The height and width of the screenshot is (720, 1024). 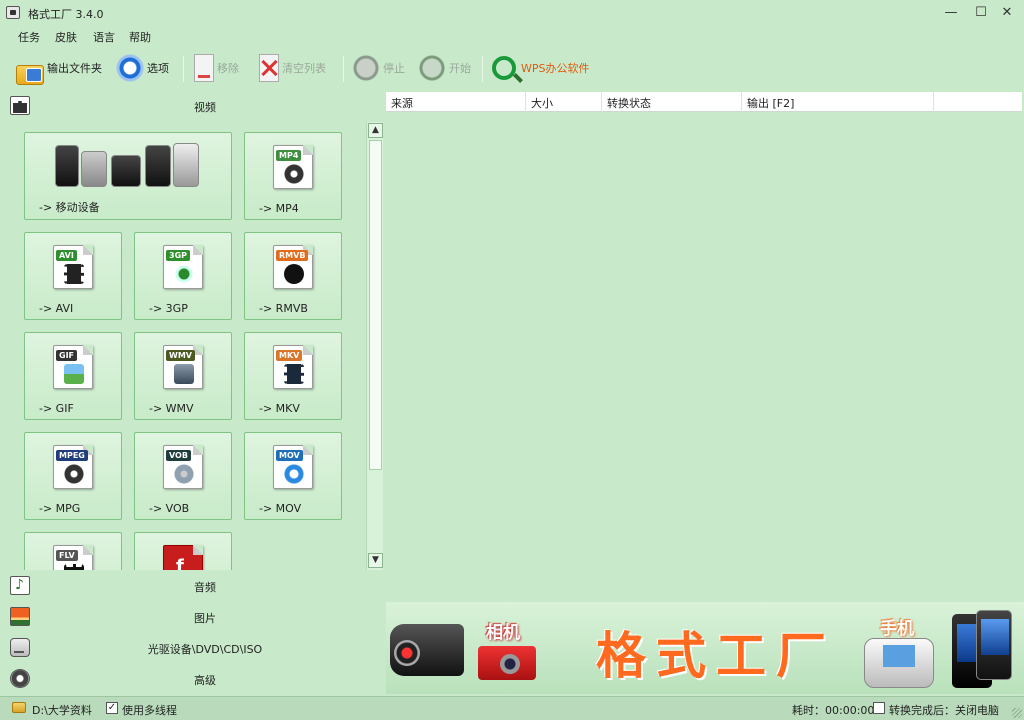 I want to click on stop-icon, so click(x=366, y=68).